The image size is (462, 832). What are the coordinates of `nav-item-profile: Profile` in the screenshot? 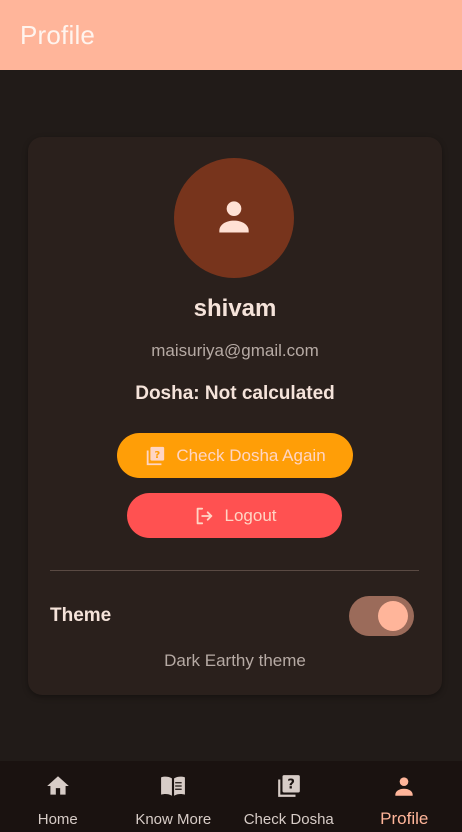 It's located at (404, 796).